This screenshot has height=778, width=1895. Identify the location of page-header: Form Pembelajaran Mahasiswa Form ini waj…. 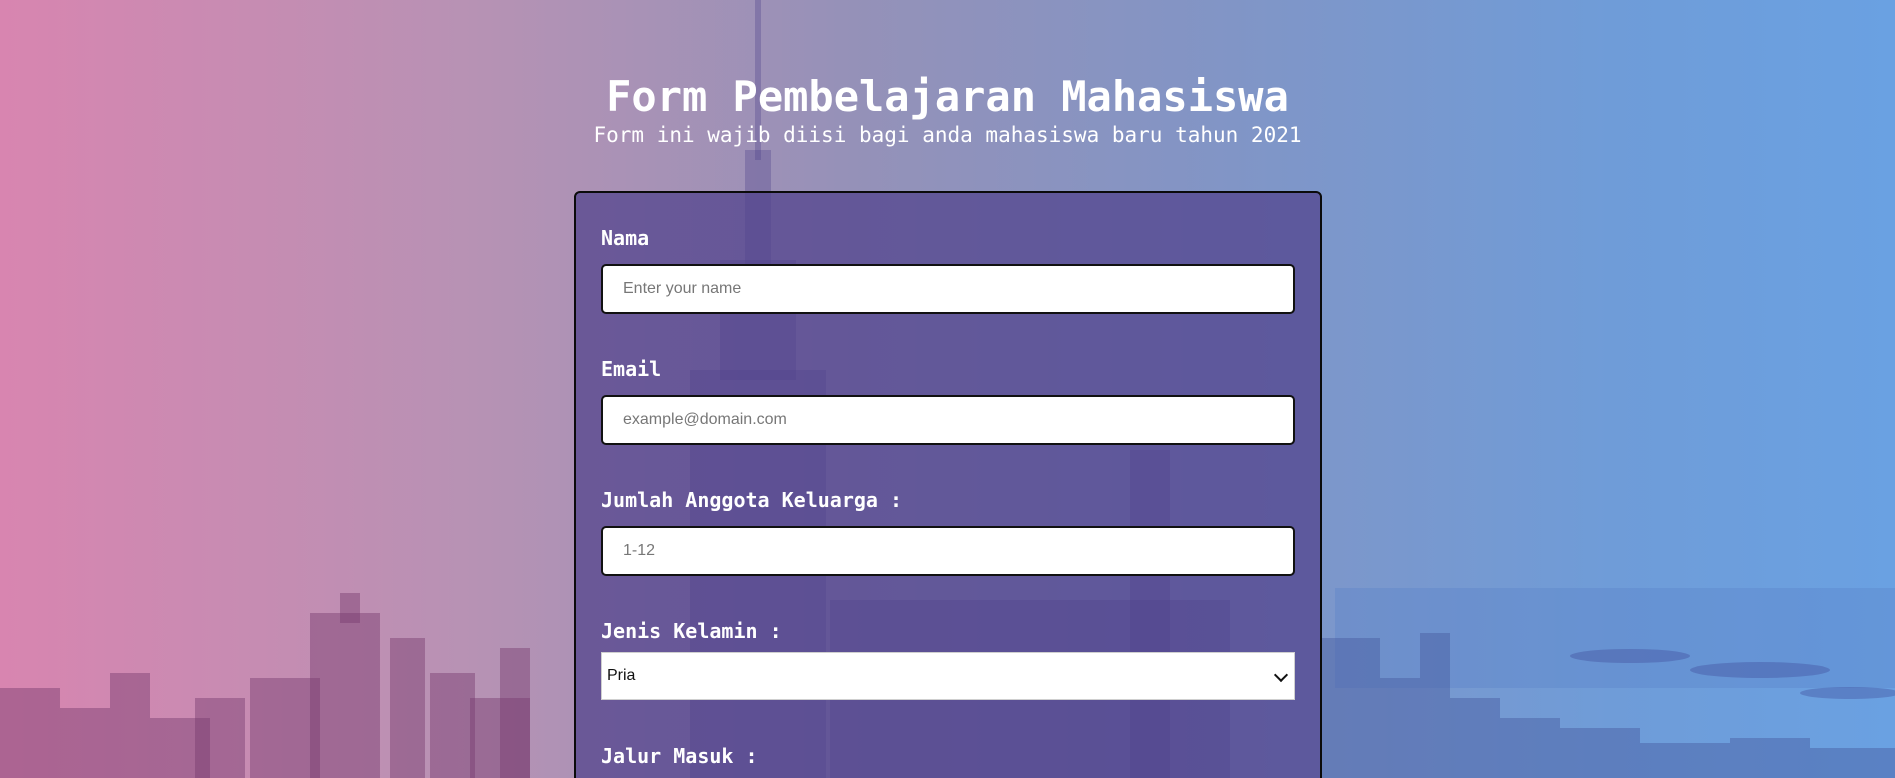
(947, 110).